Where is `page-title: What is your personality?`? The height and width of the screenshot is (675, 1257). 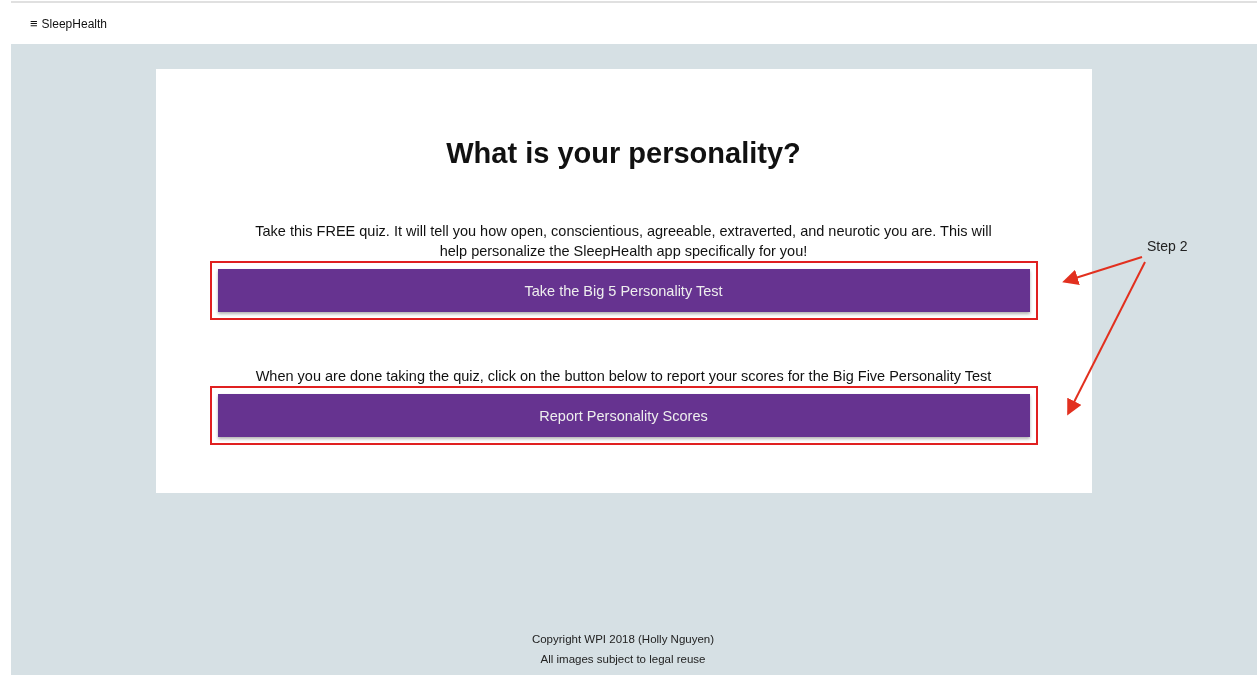 page-title: What is your personality? is located at coordinates (623, 153).